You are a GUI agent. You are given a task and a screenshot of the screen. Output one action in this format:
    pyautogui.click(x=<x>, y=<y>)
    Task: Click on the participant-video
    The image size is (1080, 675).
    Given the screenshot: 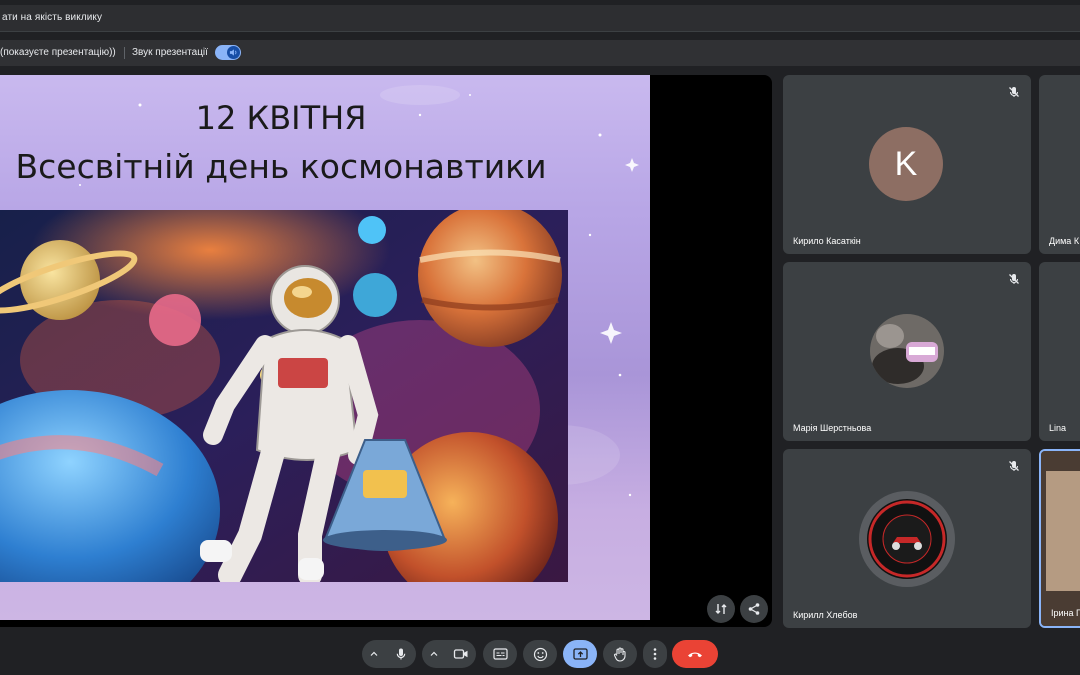 What is the action you would take?
    pyautogui.click(x=1060, y=538)
    